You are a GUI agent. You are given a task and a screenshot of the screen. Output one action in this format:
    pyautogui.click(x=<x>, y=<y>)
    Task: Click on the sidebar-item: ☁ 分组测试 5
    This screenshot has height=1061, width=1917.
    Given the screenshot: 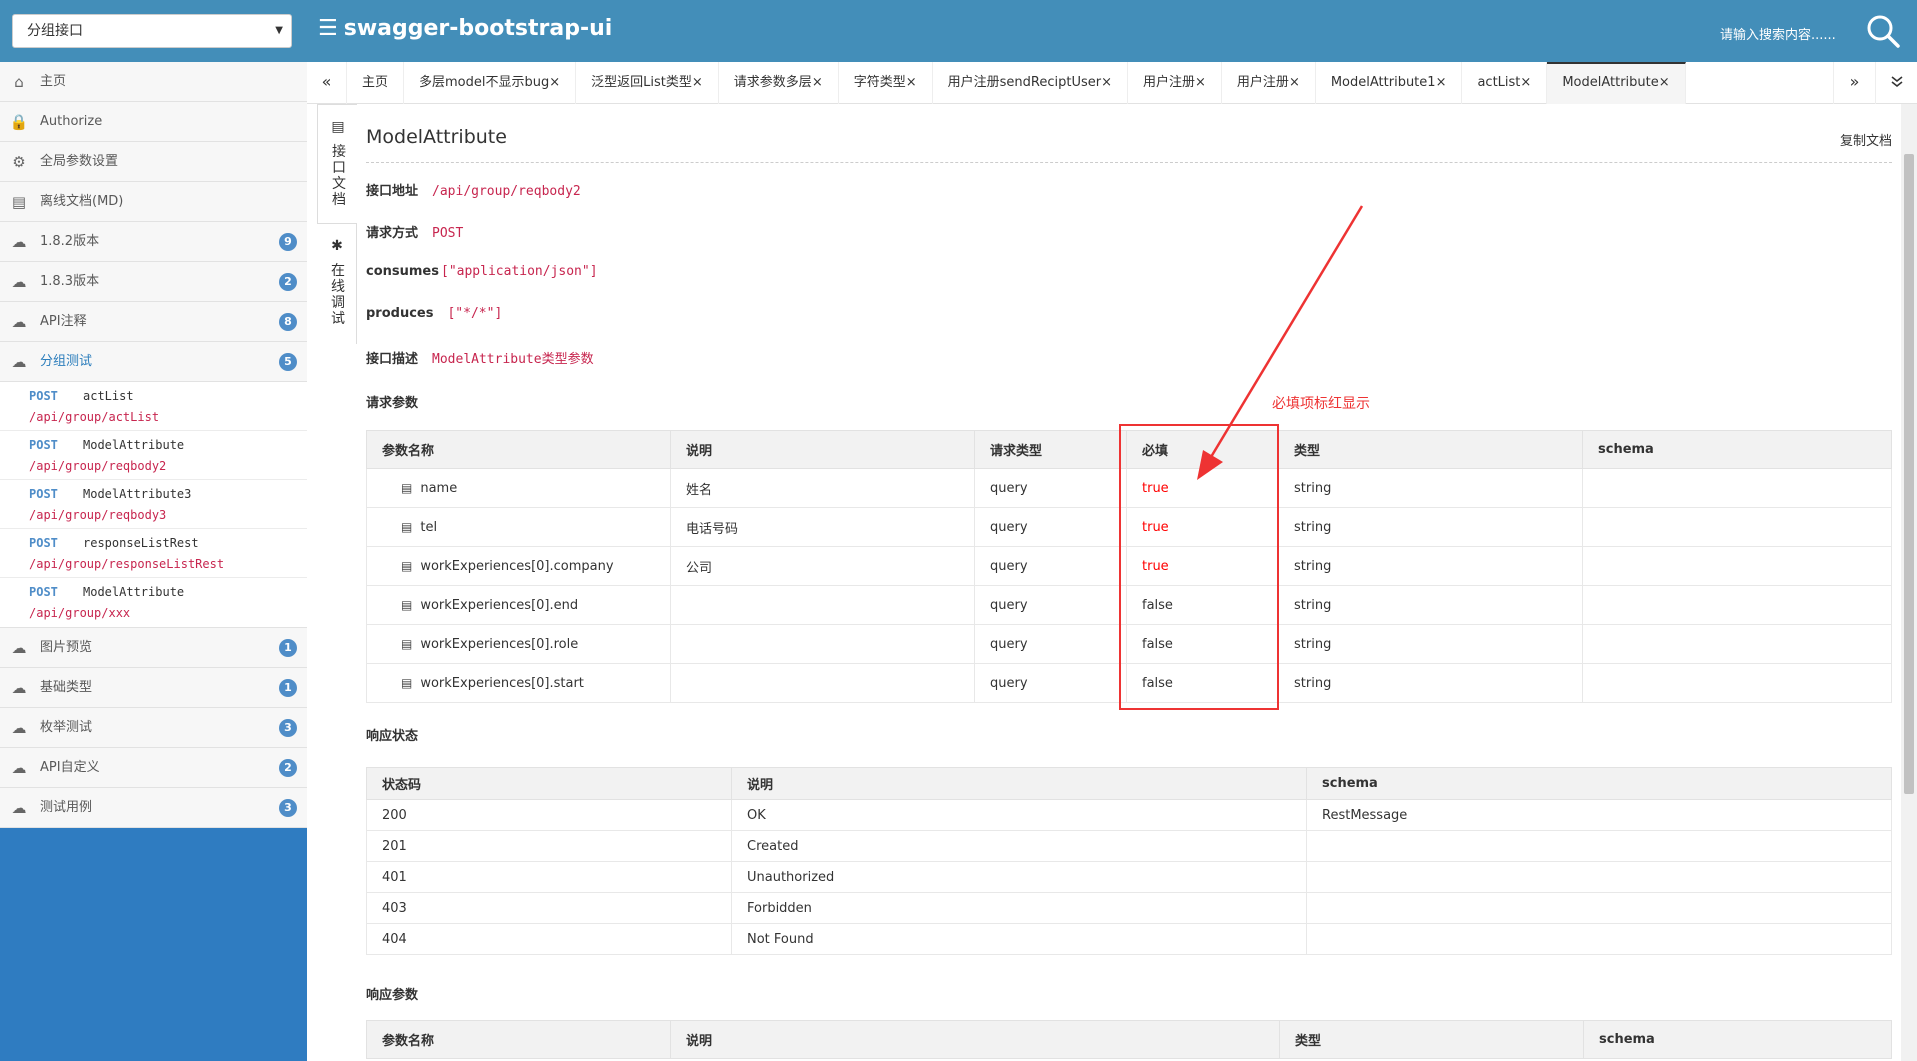 What is the action you would take?
    pyautogui.click(x=153, y=362)
    